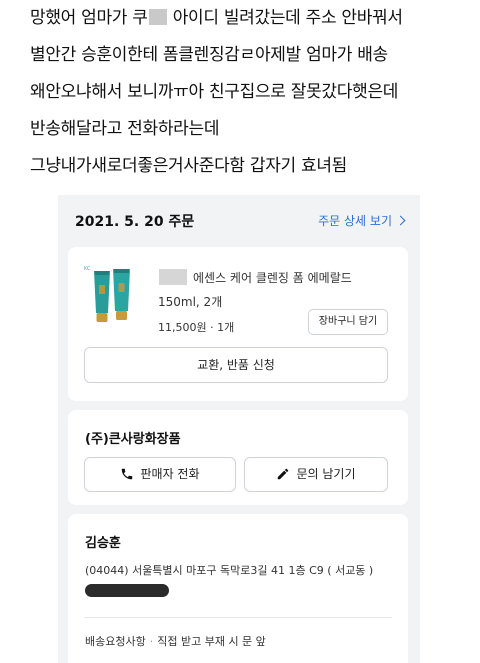 This screenshot has height=663, width=480. I want to click on product-option: 150ml, 2개, so click(190, 302).